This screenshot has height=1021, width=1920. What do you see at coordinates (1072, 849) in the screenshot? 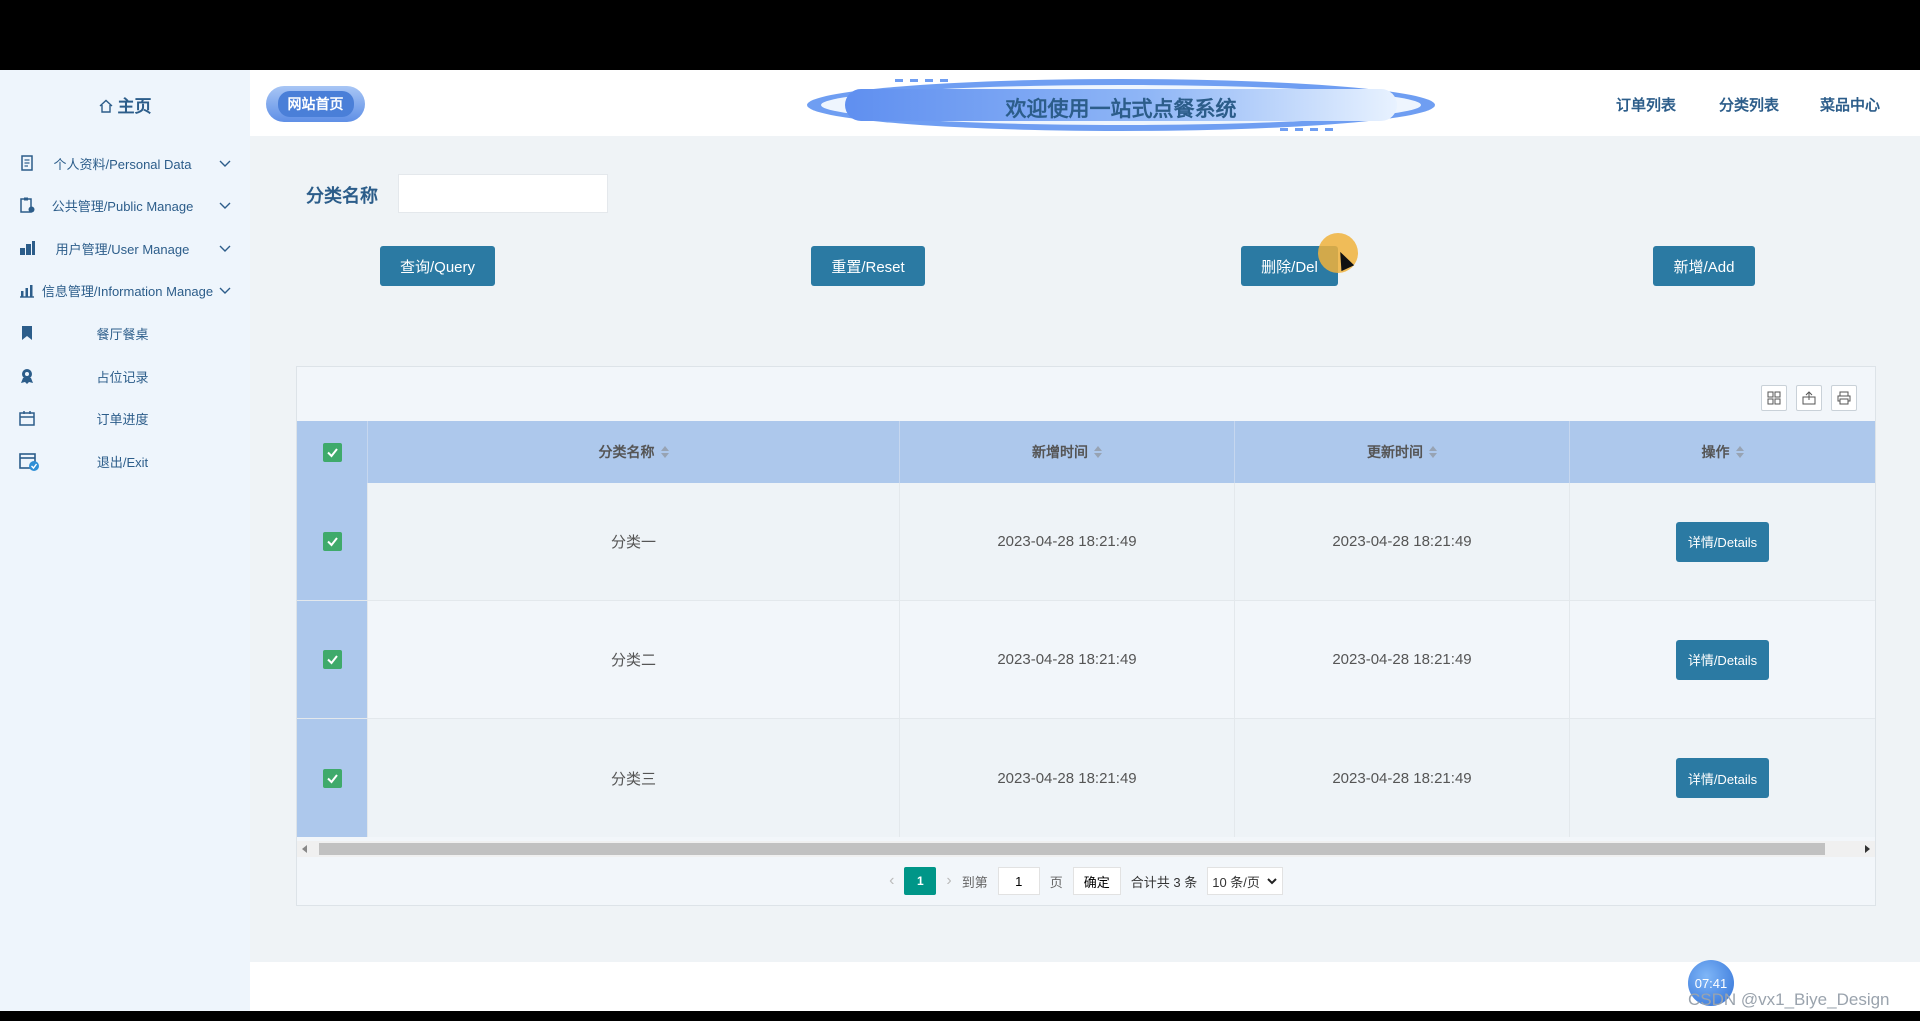
I see `scrollbar-thumb` at bounding box center [1072, 849].